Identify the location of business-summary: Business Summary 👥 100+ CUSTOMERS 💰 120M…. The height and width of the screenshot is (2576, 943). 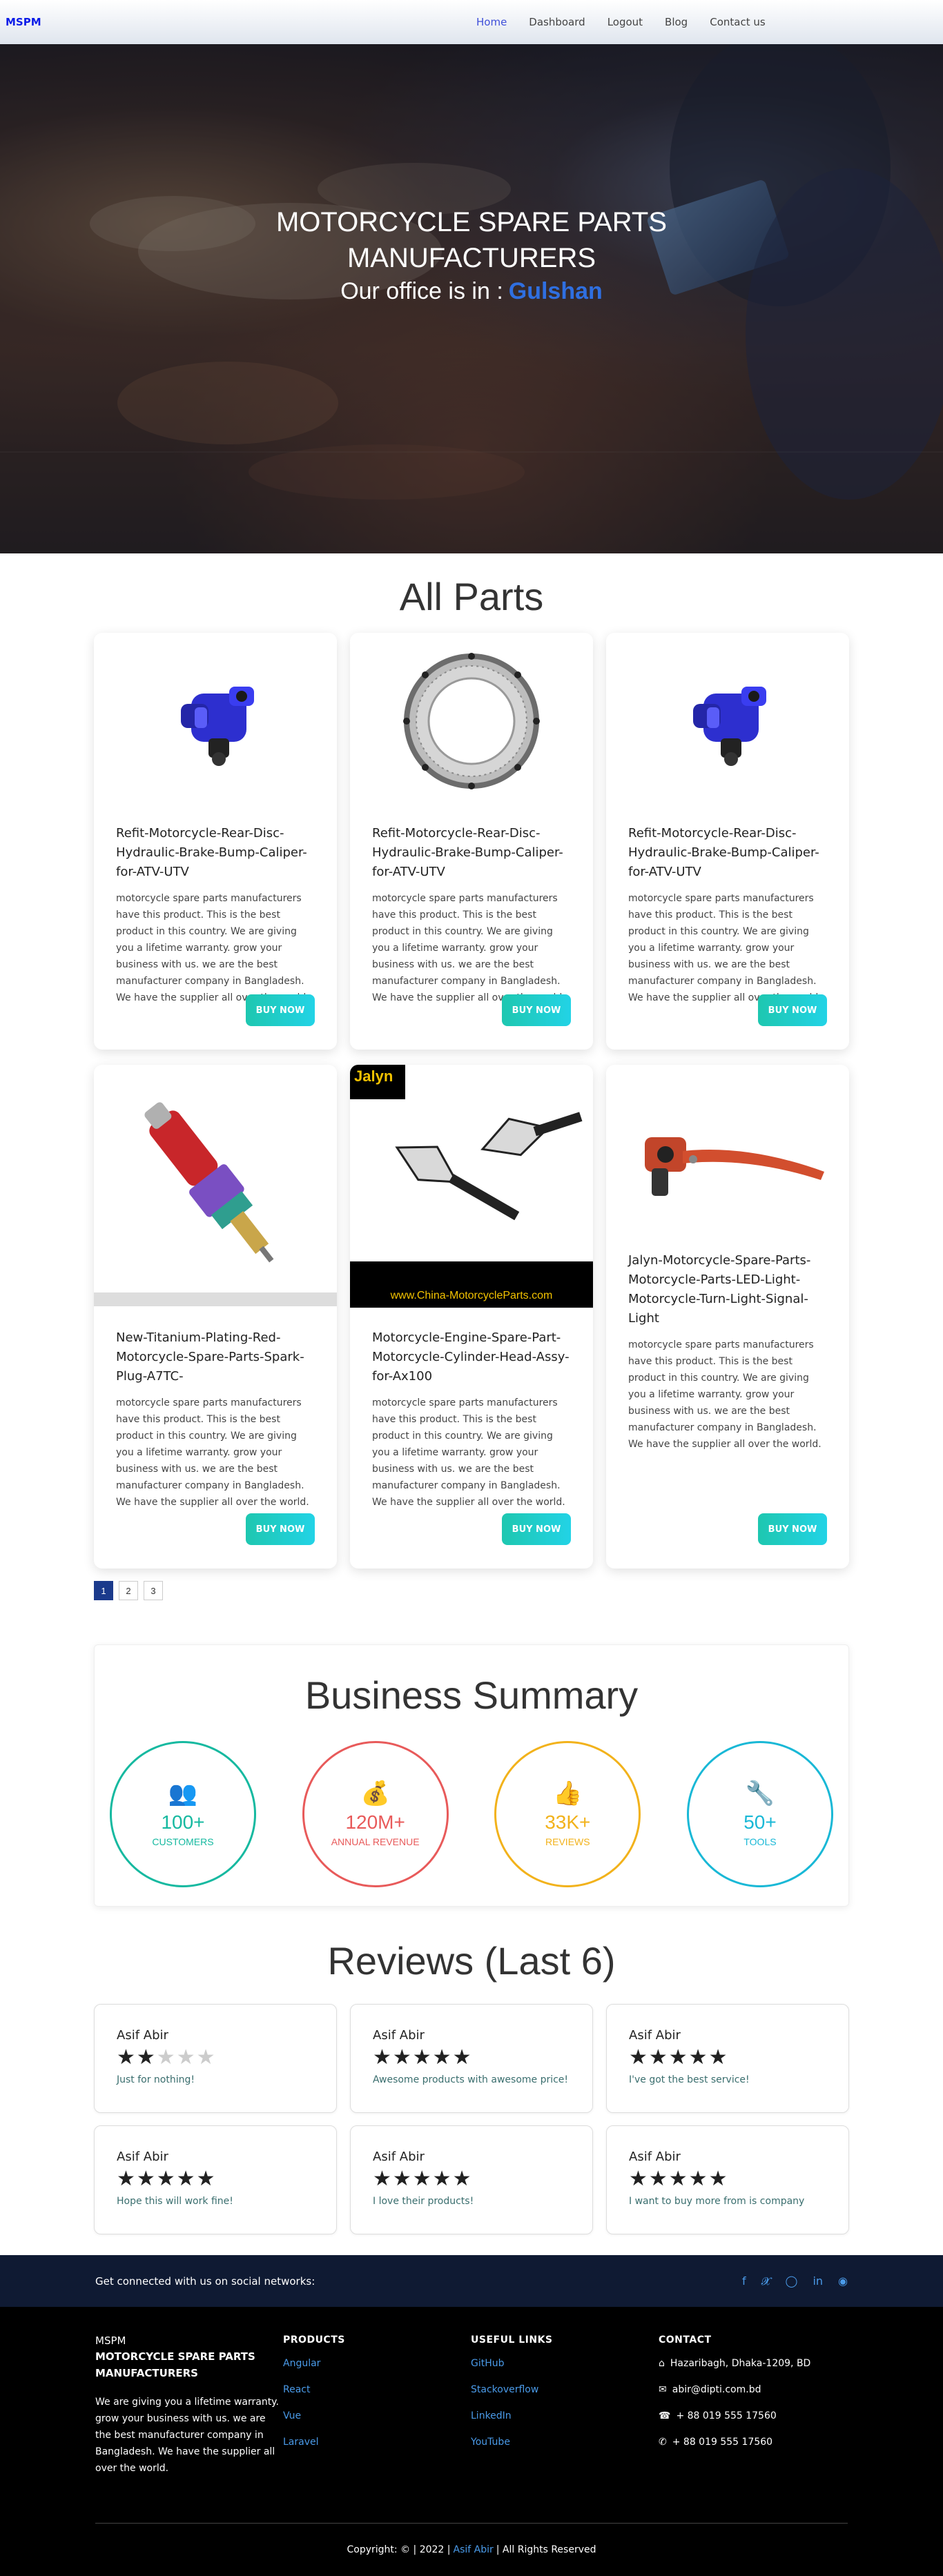
(471, 1775).